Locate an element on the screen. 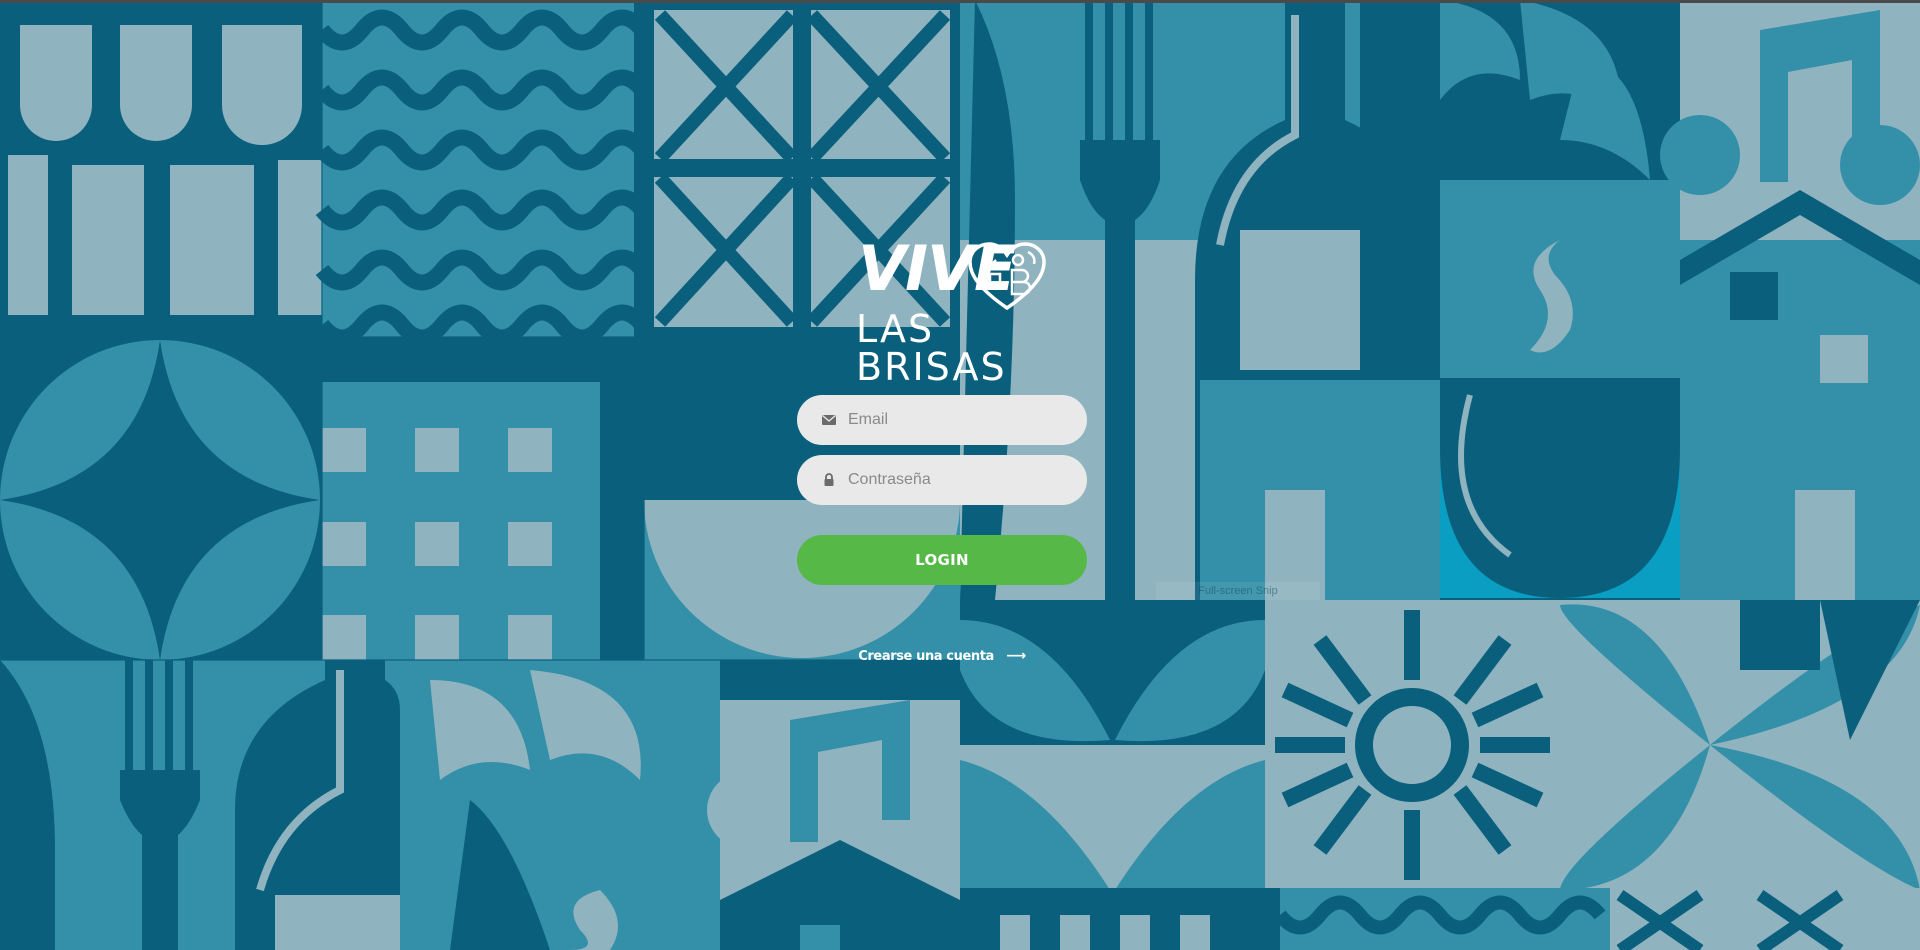  note-house-tile is located at coordinates (1790, 300).